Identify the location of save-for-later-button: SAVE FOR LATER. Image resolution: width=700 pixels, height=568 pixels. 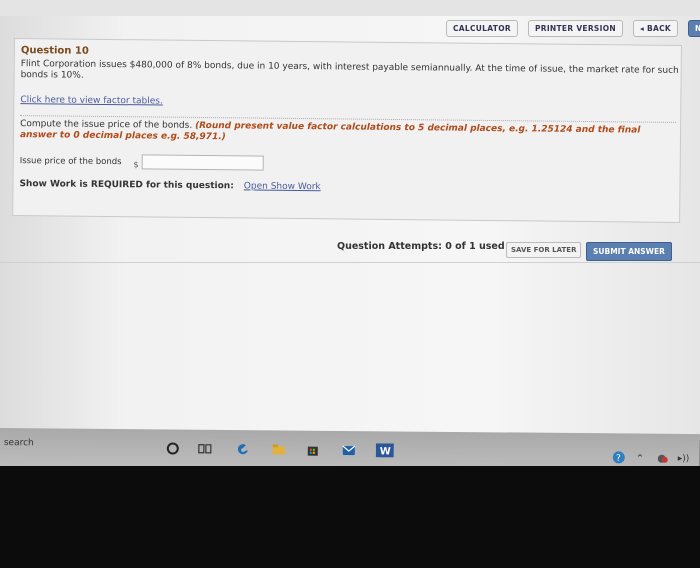
(544, 250).